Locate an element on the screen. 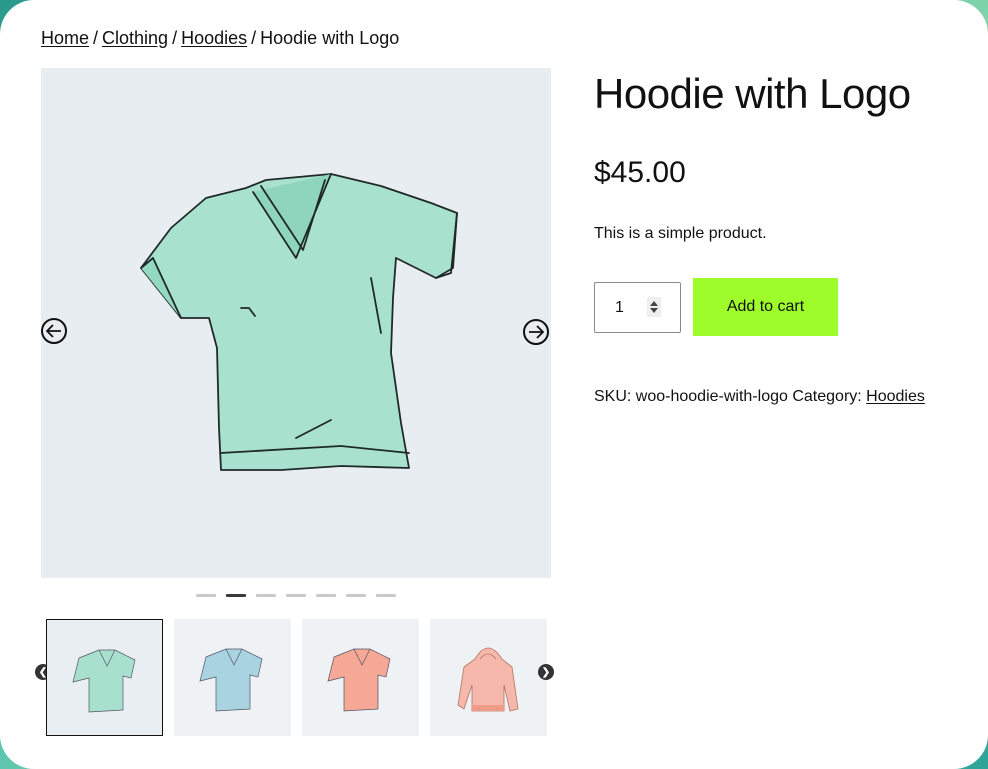 Image resolution: width=988 pixels, height=769 pixels. thumbnails-next-button: ❯ is located at coordinates (546, 672).